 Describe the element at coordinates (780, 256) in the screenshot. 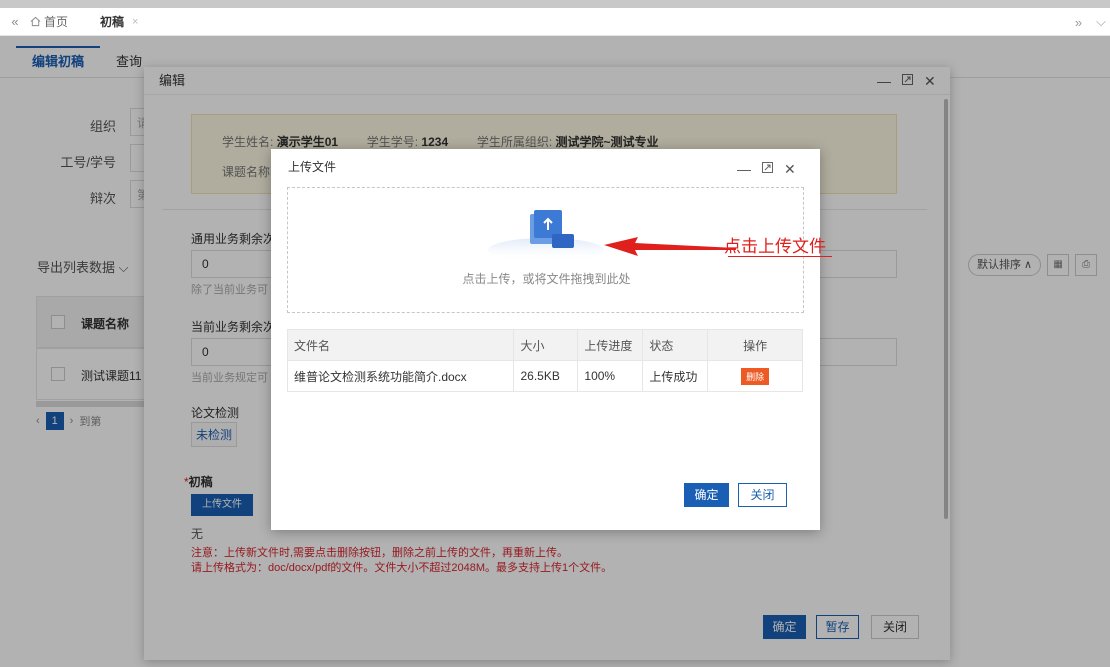

I see `annotation-underline` at that location.